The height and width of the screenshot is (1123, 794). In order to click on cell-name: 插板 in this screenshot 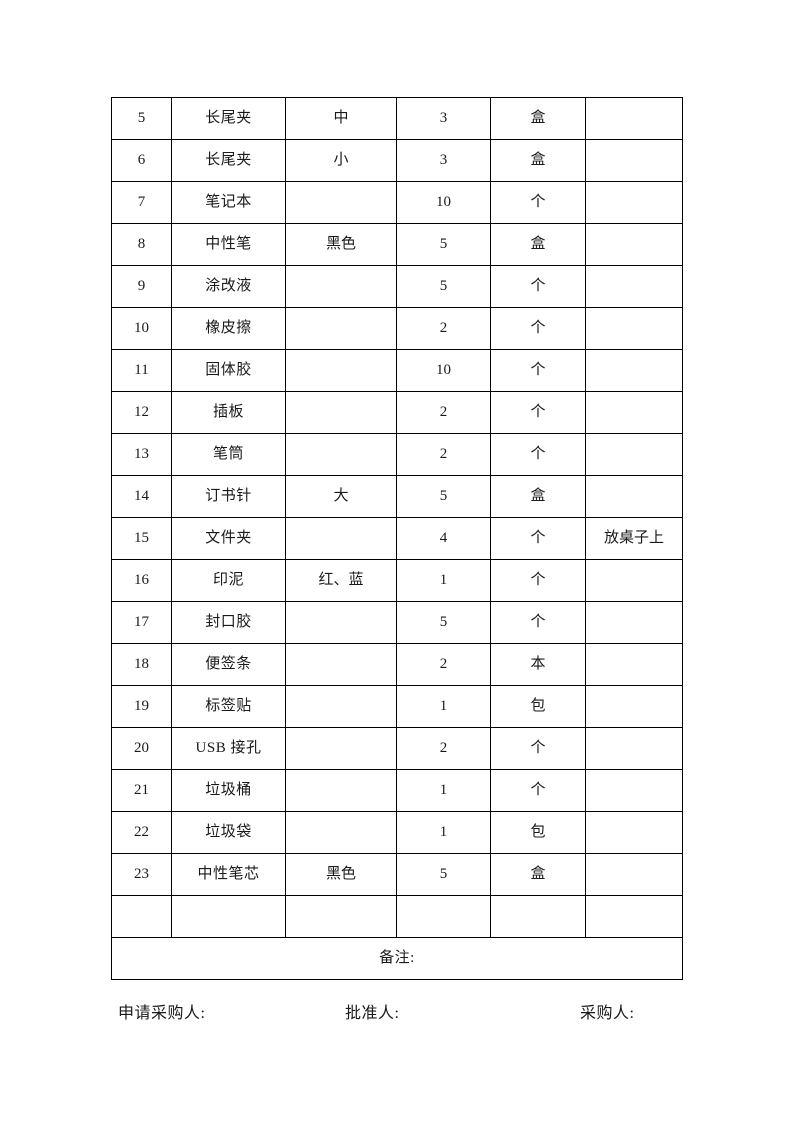, I will do `click(228, 412)`.